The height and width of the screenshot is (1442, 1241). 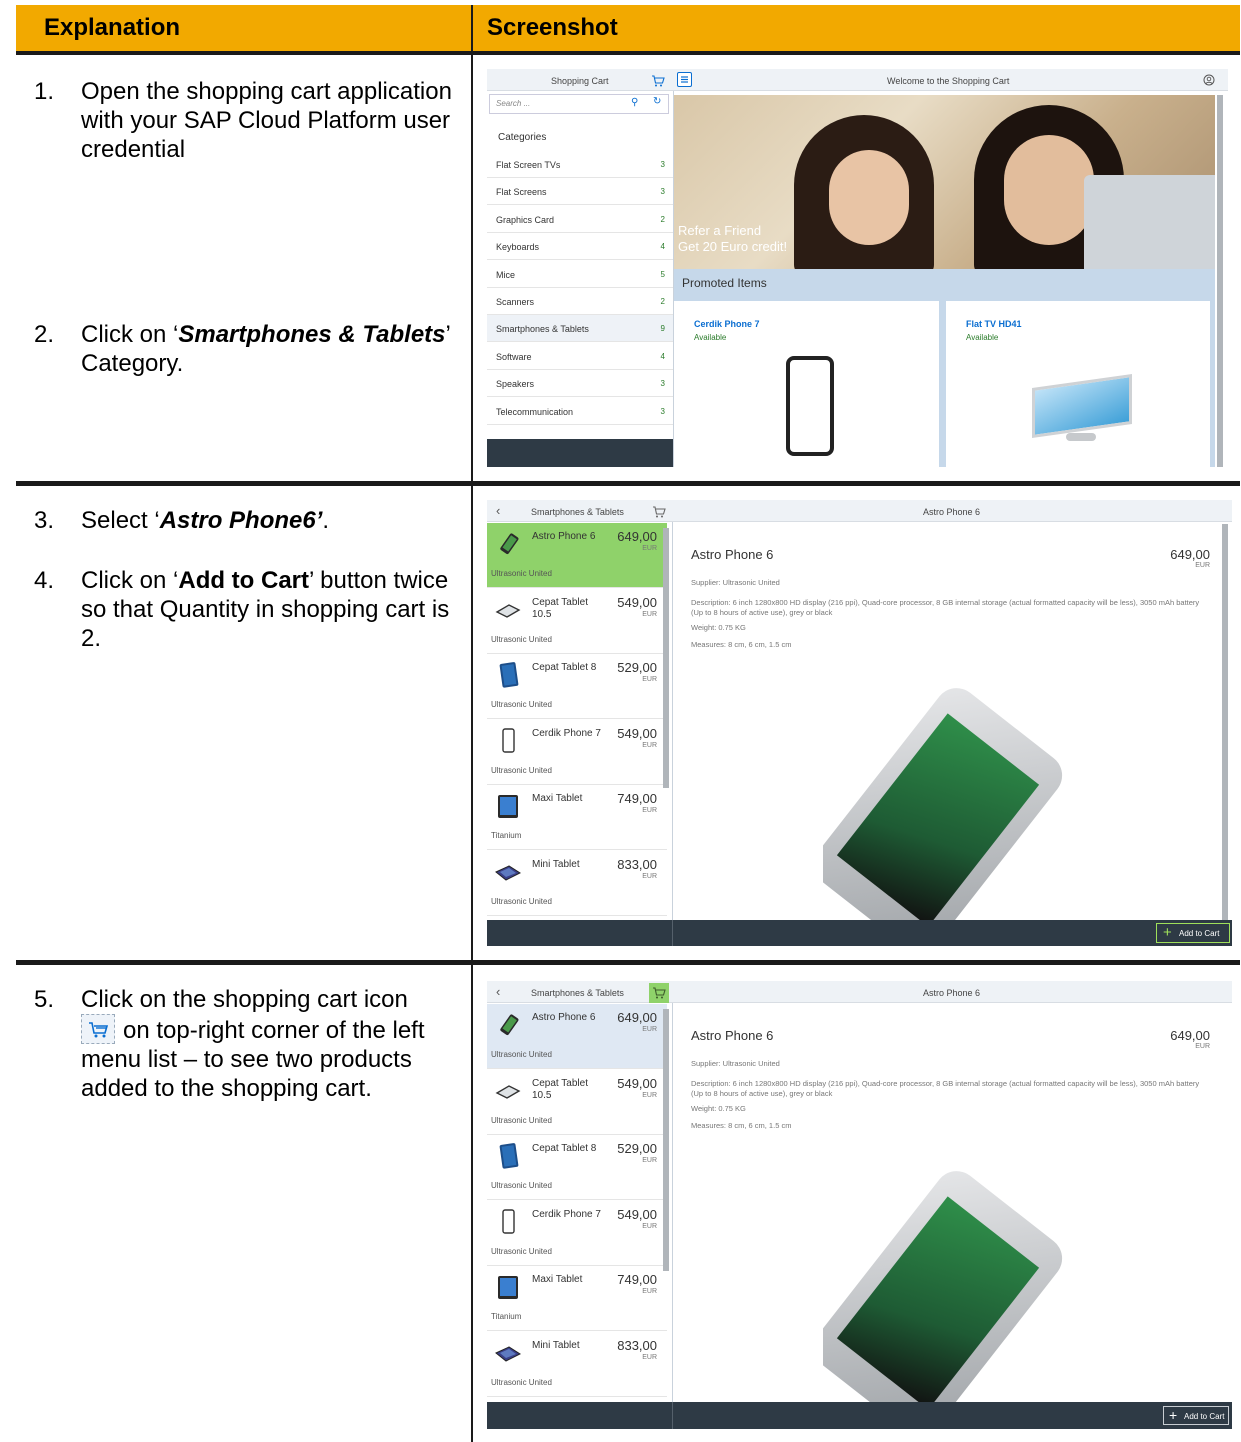 What do you see at coordinates (580, 164) in the screenshot?
I see `category-item: Flat Screen TVs 3` at bounding box center [580, 164].